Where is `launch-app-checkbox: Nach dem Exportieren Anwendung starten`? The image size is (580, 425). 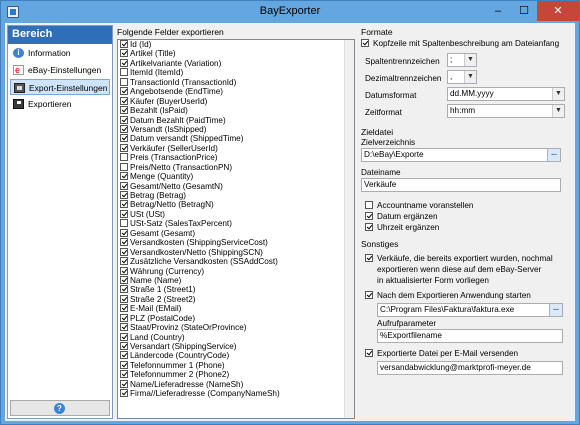
launch-app-checkbox: Nach dem Exportieren Anwendung starten is located at coordinates (468, 295).